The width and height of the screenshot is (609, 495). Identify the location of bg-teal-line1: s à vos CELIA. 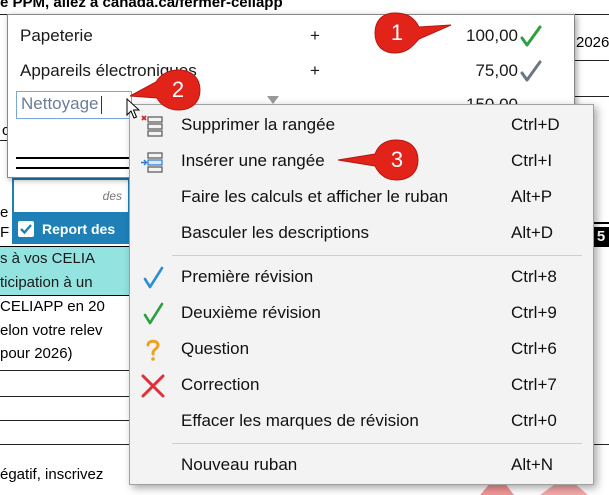
(48, 258).